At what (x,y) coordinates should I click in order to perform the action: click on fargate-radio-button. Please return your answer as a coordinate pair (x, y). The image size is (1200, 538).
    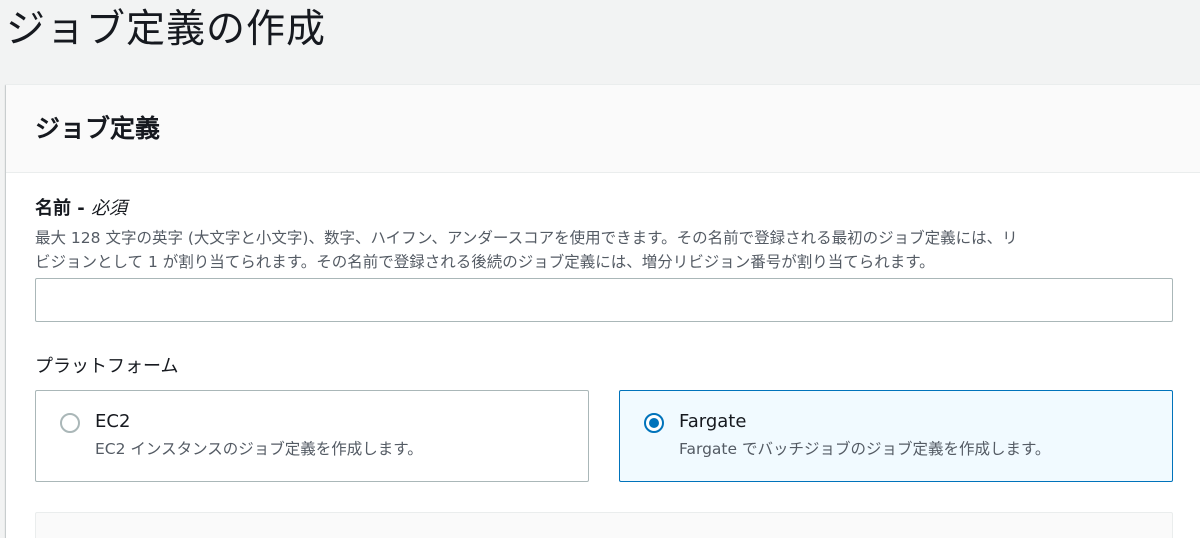
    Looking at the image, I should click on (654, 423).